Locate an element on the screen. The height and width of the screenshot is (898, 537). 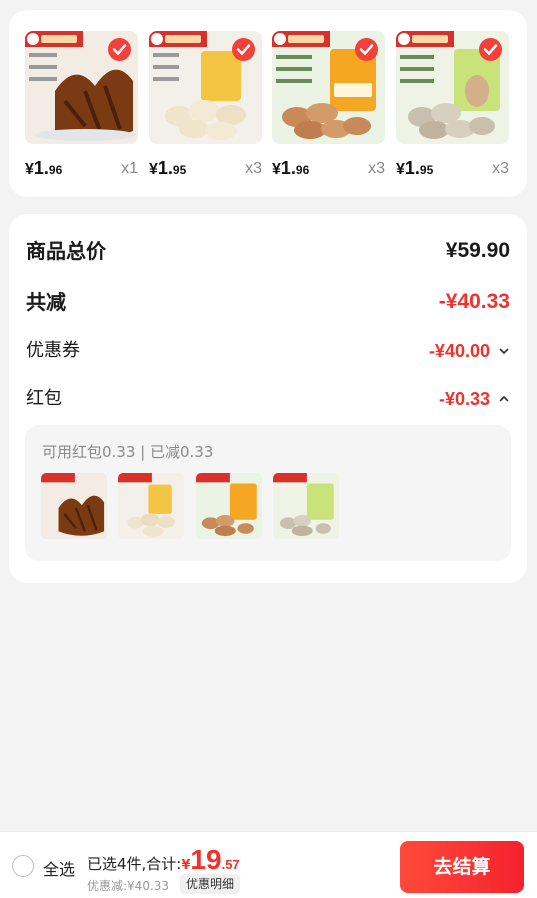
product-quantity: x1 is located at coordinates (129, 168).